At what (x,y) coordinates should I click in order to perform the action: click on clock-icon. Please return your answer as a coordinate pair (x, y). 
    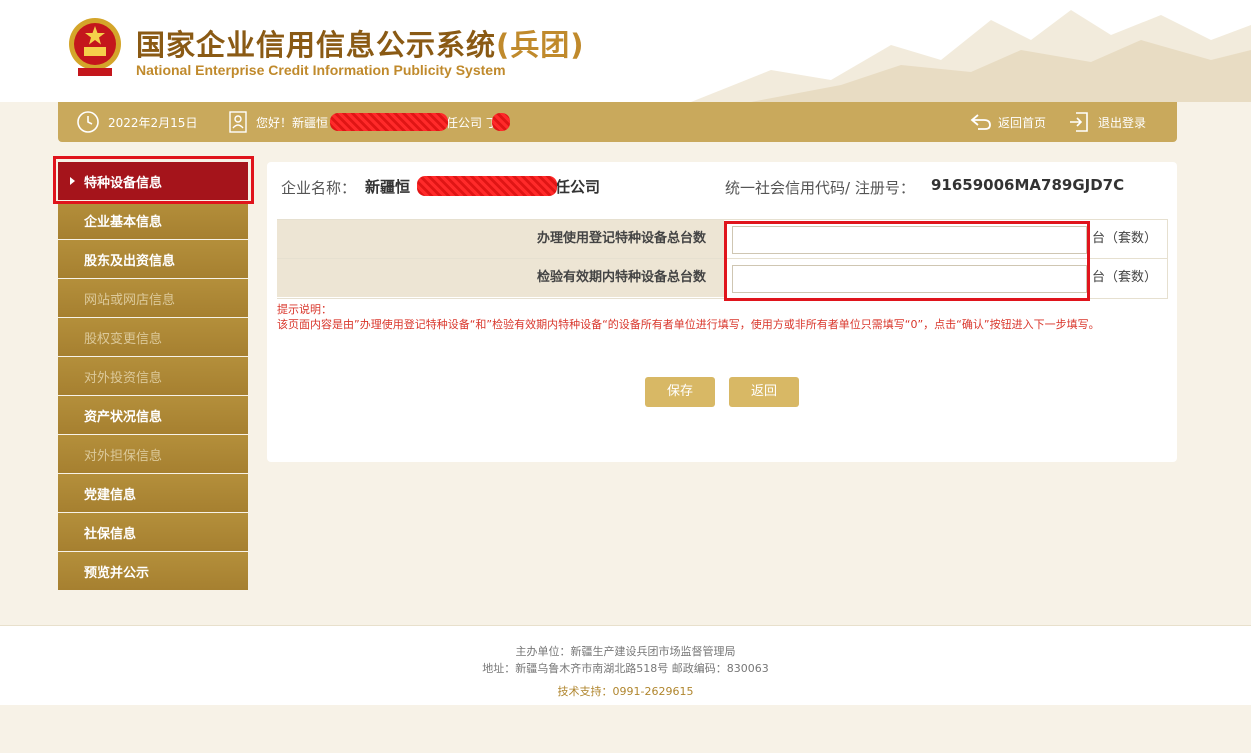
    Looking at the image, I should click on (88, 122).